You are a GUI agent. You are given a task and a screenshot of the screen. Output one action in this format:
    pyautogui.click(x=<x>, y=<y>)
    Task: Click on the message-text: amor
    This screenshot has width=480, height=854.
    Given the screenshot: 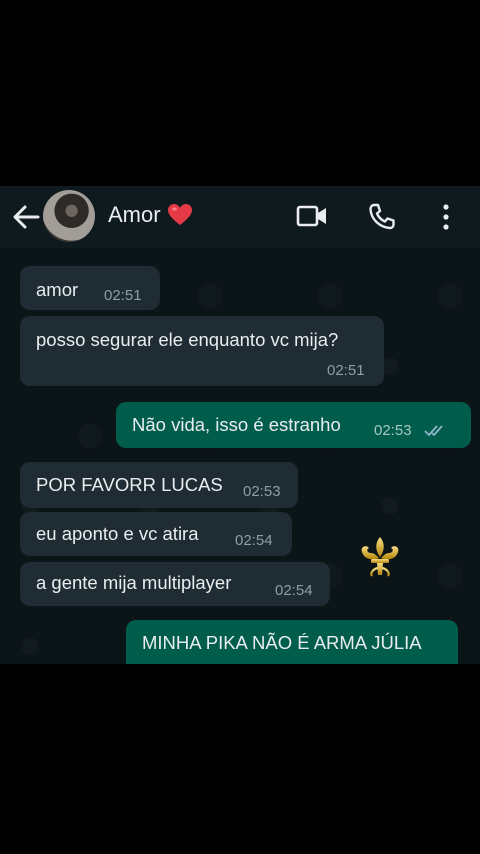 What is the action you would take?
    pyautogui.click(x=57, y=289)
    